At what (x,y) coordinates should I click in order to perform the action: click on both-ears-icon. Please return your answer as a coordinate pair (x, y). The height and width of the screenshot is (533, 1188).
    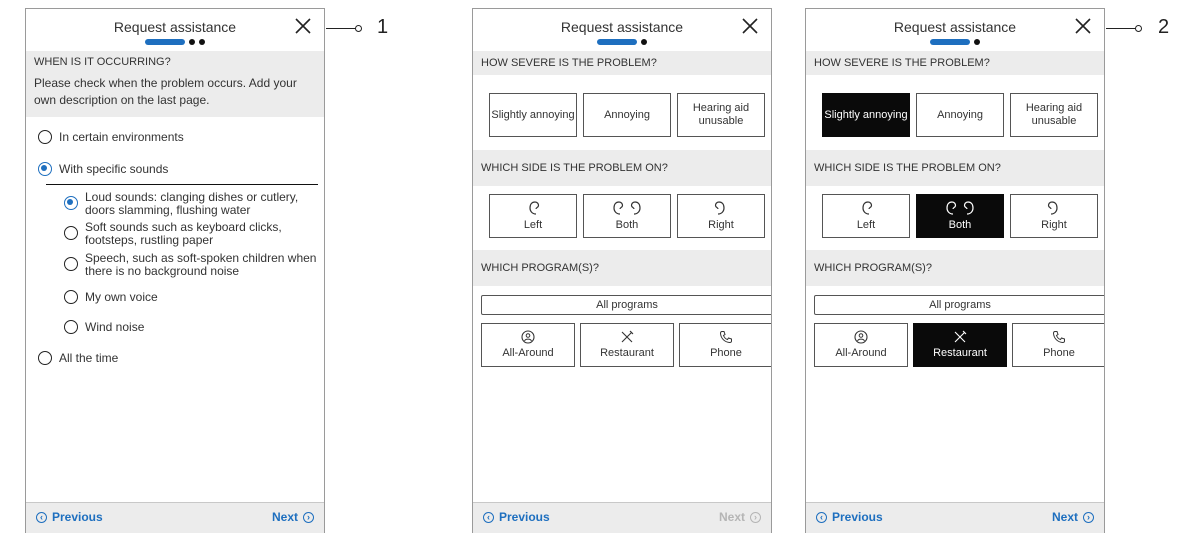
    Looking at the image, I should click on (627, 208).